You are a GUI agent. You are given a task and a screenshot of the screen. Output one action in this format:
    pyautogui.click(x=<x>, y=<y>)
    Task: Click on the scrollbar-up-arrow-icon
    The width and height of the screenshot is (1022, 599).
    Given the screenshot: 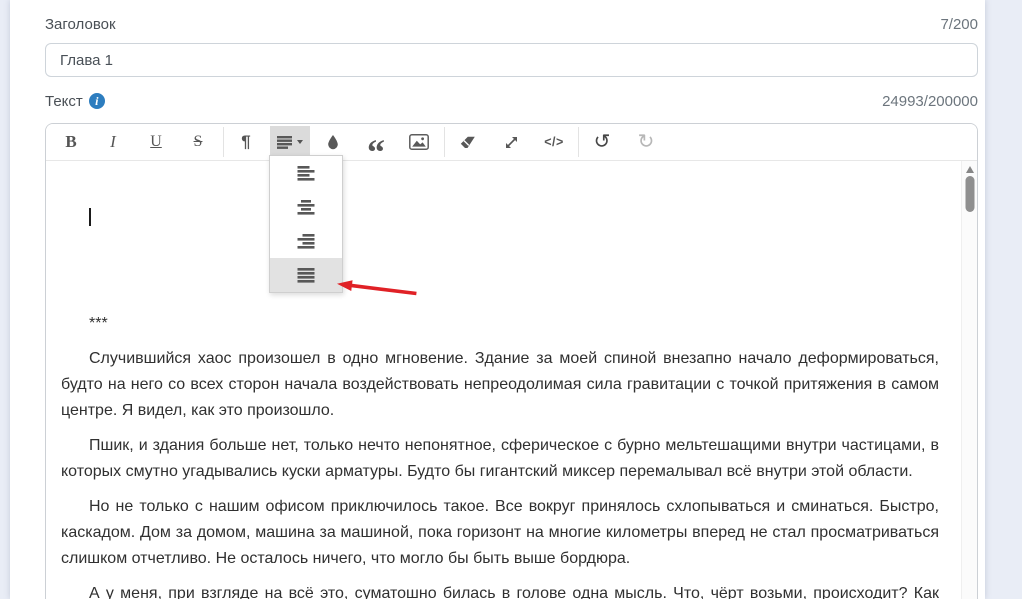 What is the action you would take?
    pyautogui.click(x=969, y=169)
    